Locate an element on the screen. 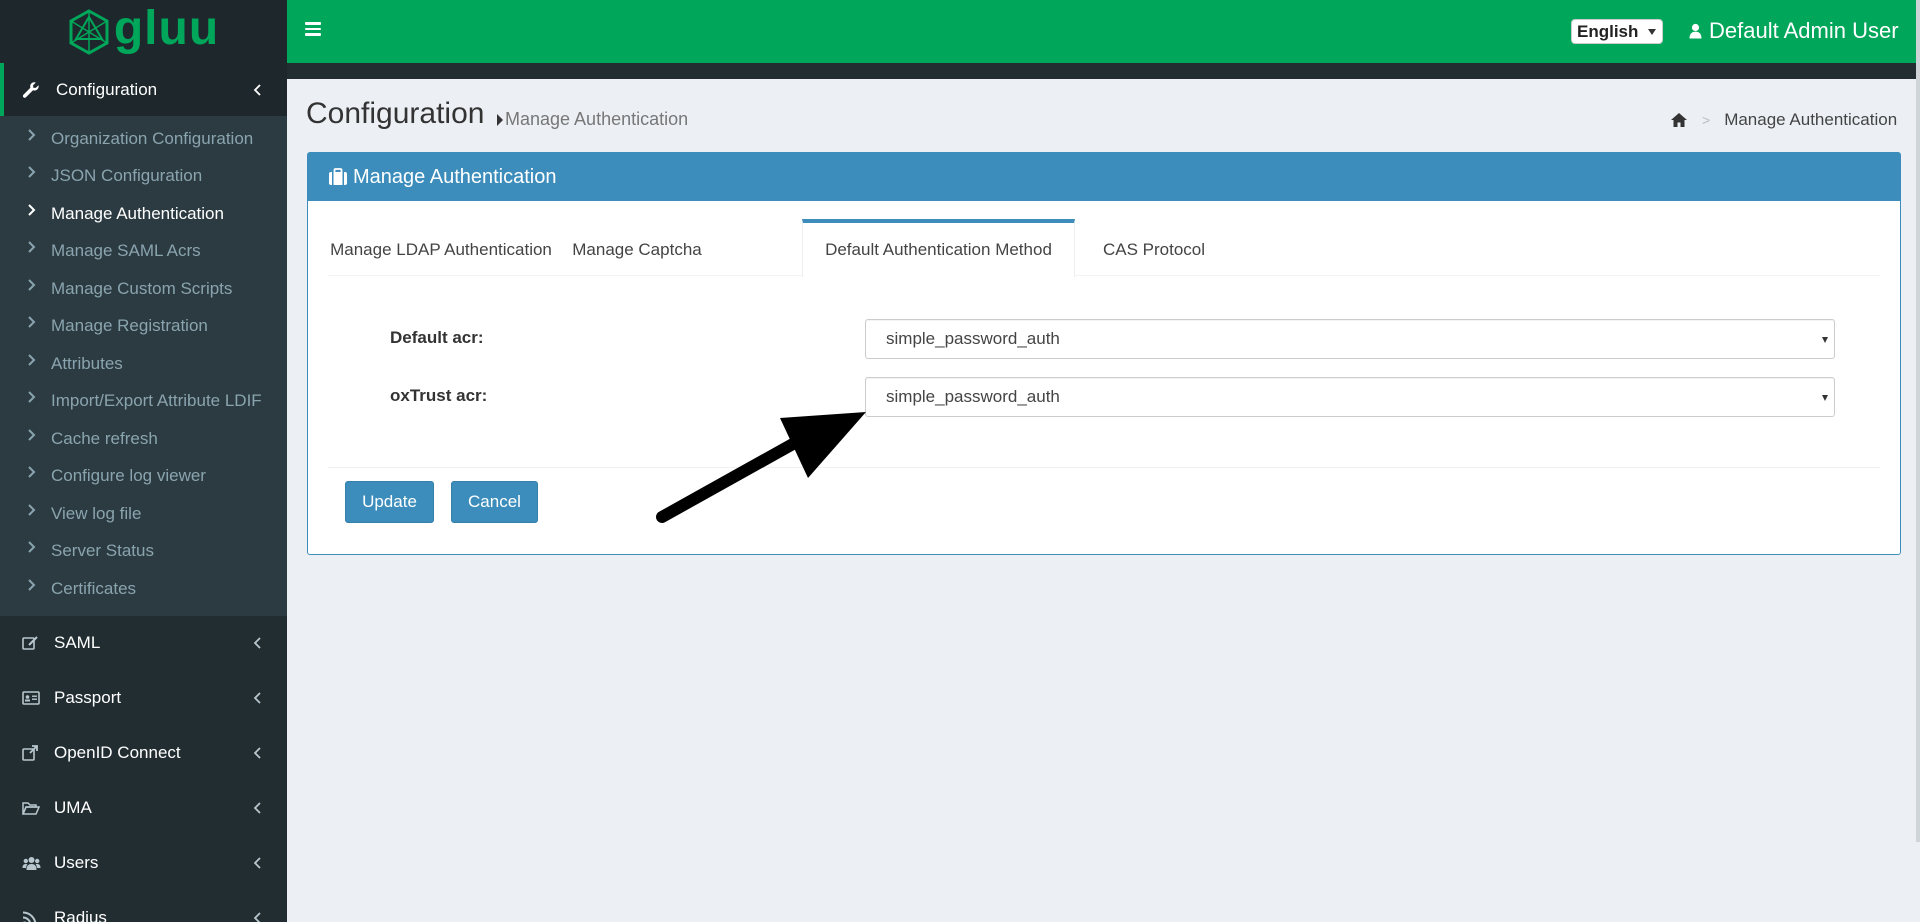 The image size is (1920, 922). page-subtitle-text: Manage Authentication is located at coordinates (597, 119).